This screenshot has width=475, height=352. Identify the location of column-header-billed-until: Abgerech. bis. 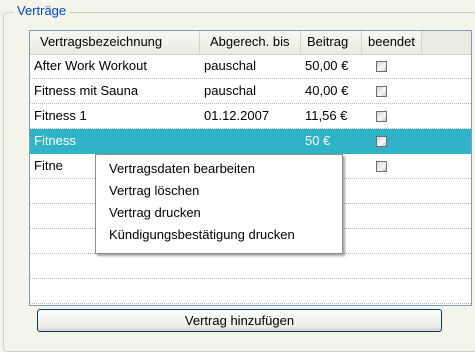
(250, 42).